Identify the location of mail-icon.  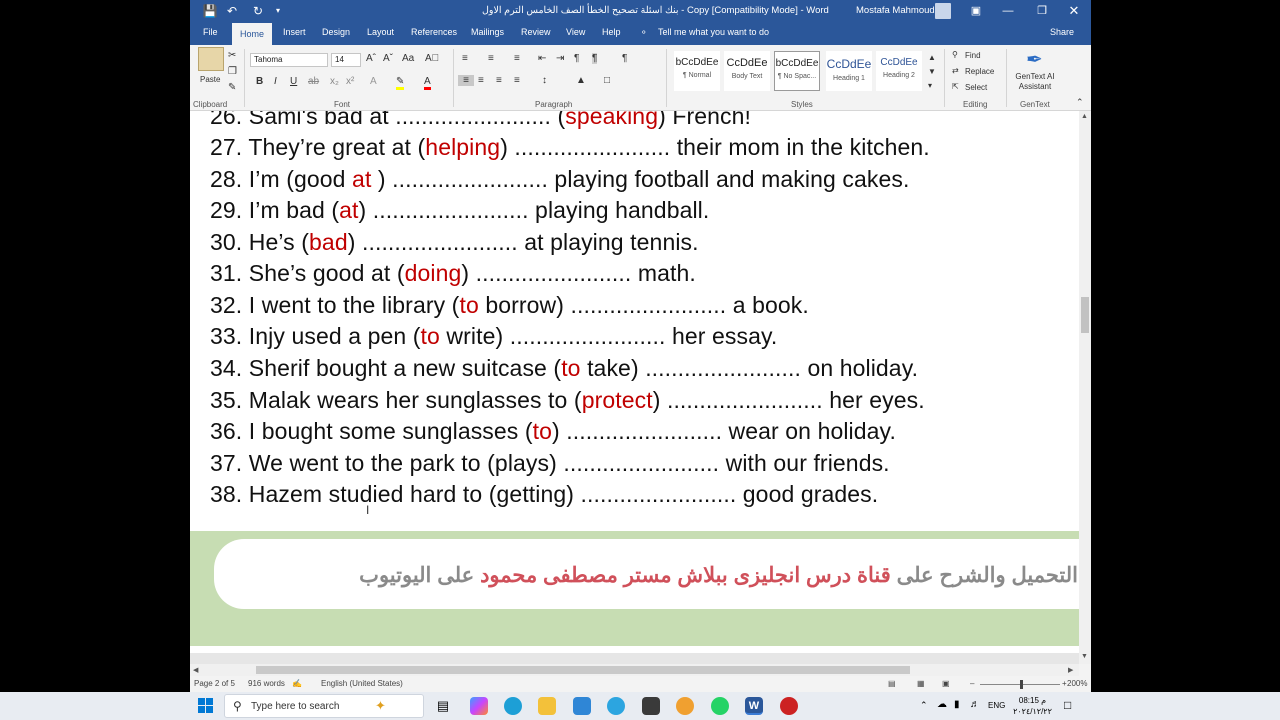
(582, 706).